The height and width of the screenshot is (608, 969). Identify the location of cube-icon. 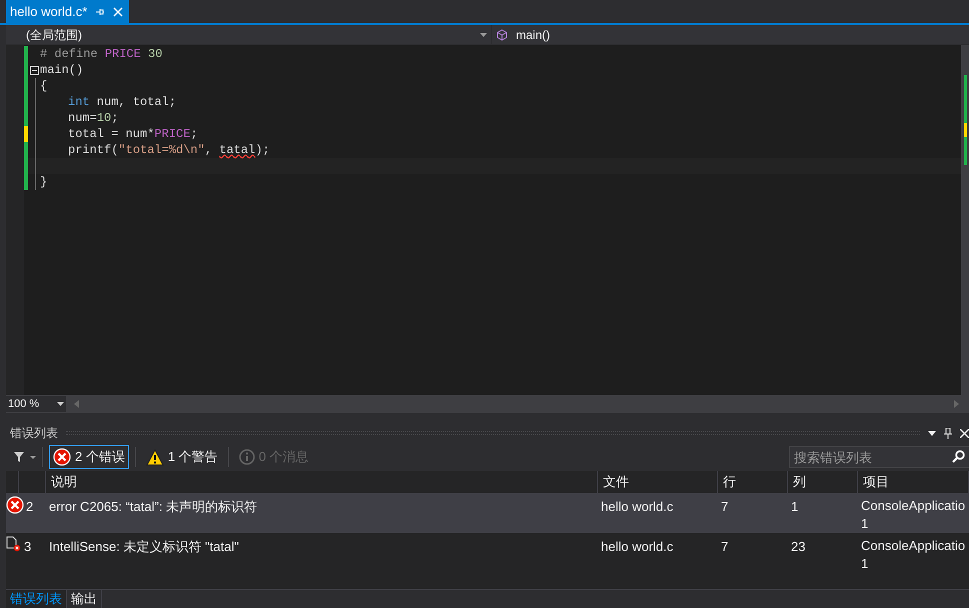
(502, 34).